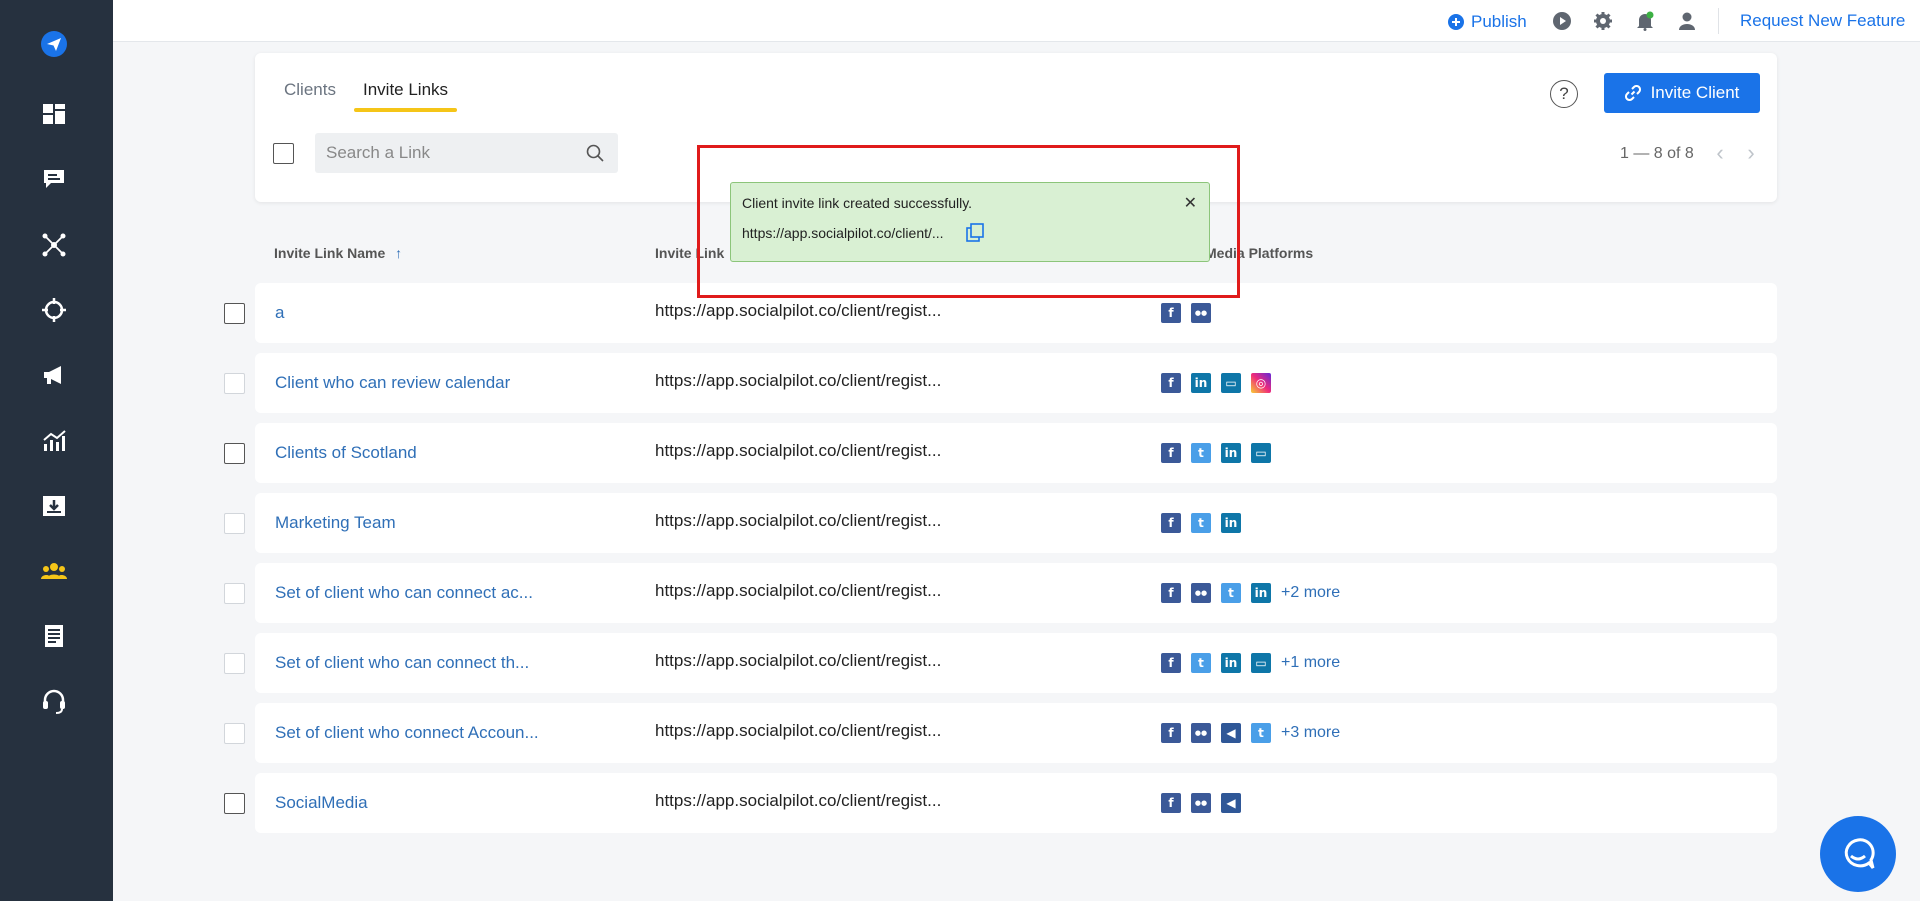 This screenshot has height=901, width=1920. I want to click on chat-support-button, so click(1858, 854).